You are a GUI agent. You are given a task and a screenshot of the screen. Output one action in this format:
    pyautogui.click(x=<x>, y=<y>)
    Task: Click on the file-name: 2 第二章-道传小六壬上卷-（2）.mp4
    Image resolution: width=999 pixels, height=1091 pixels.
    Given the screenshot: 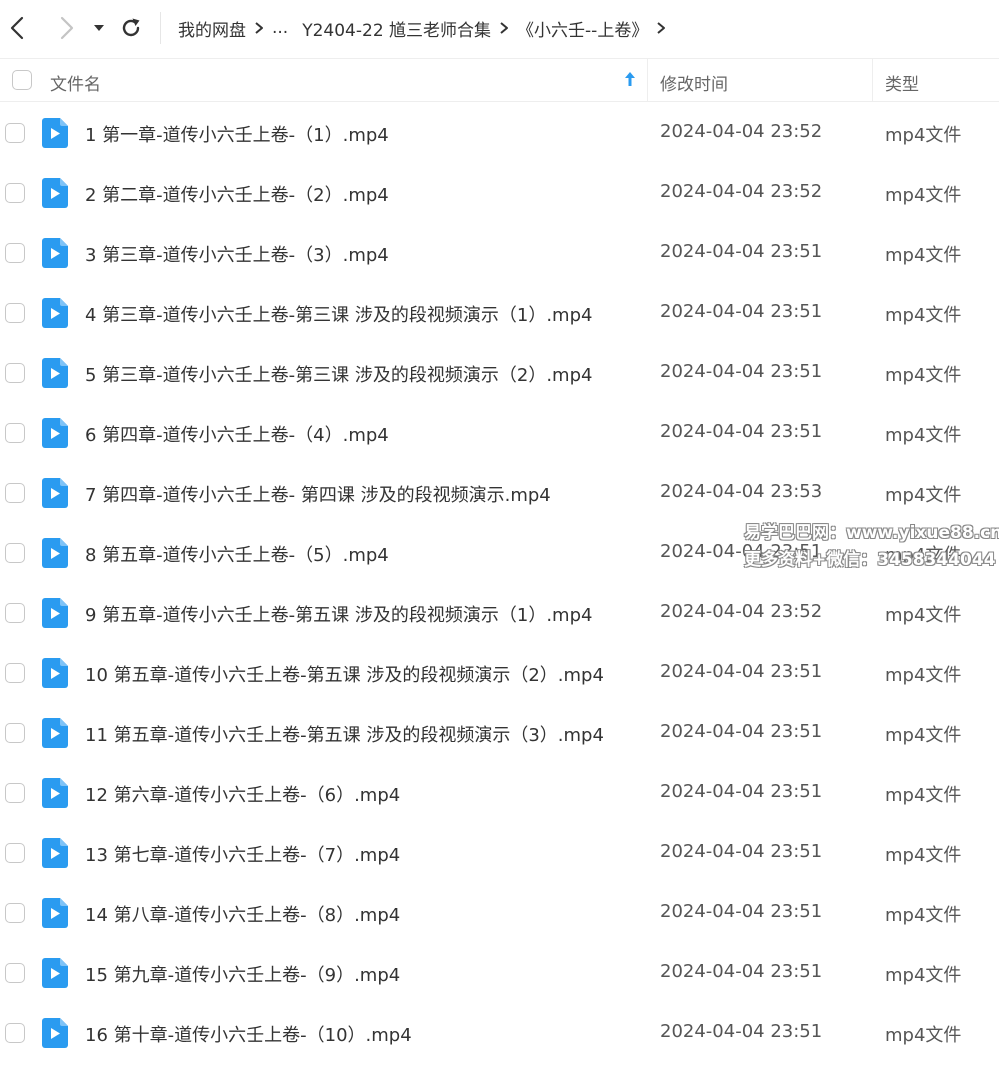 What is the action you would take?
    pyautogui.click(x=237, y=194)
    